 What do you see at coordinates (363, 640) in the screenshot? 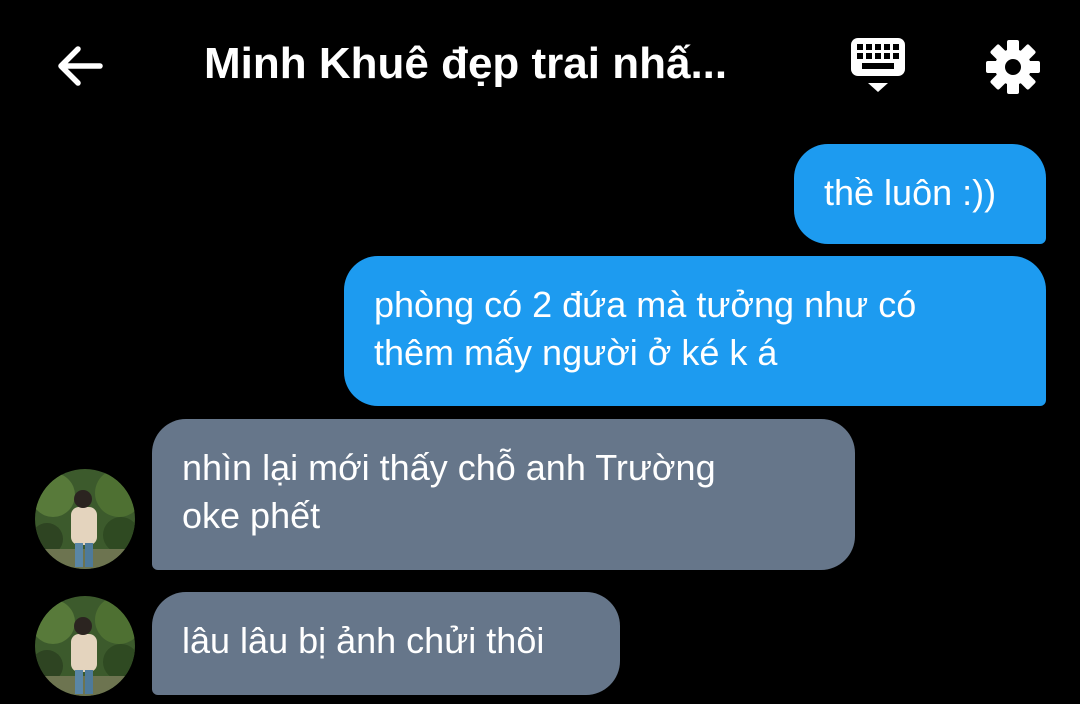
I see `message-line: lâu lâu bị ảnh chửi thôi` at bounding box center [363, 640].